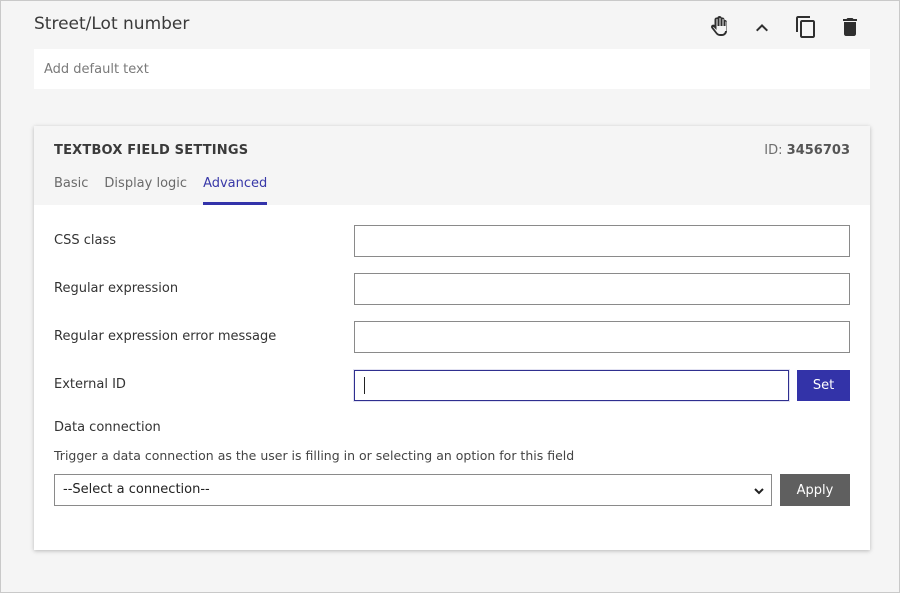  Describe the element at coordinates (815, 490) in the screenshot. I see `apply-connection-button: Apply` at that location.